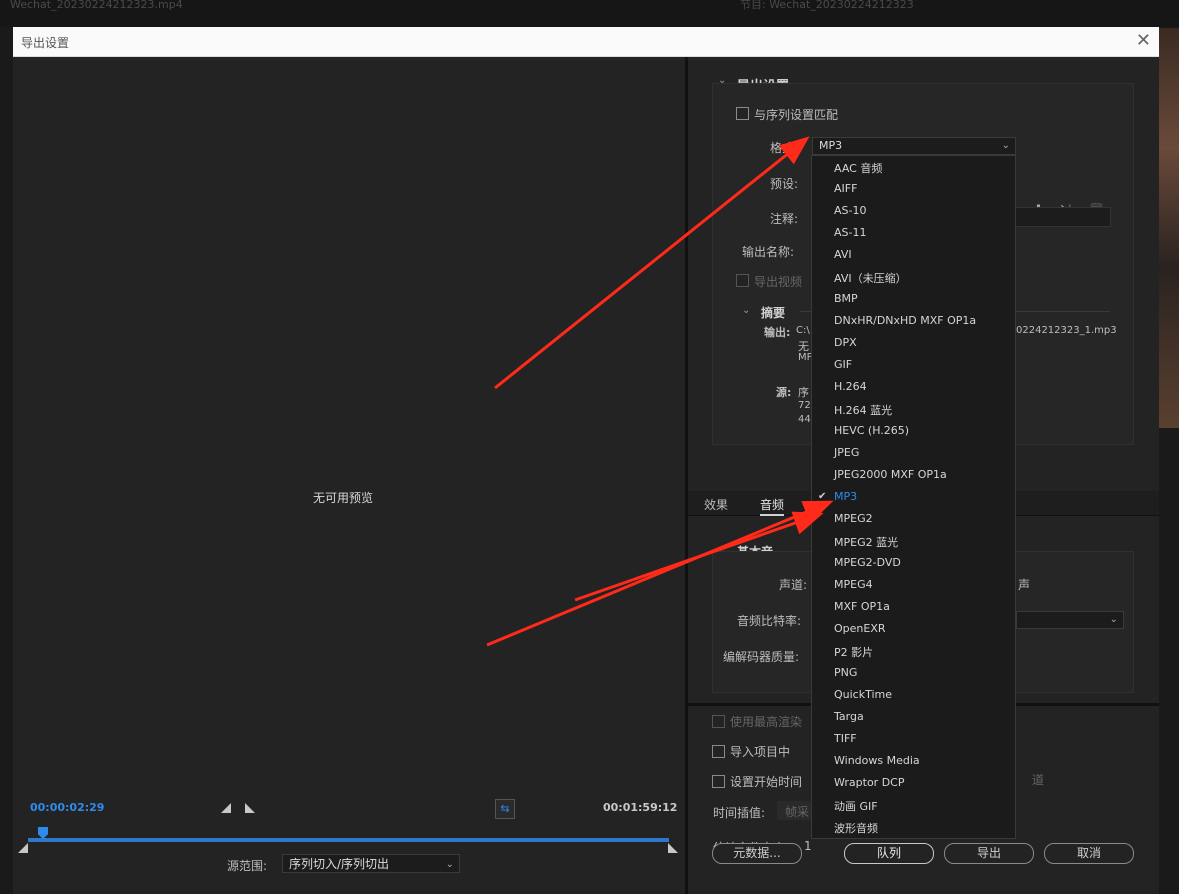 This screenshot has height=894, width=1179. I want to click on mark-out-icon, so click(250, 808).